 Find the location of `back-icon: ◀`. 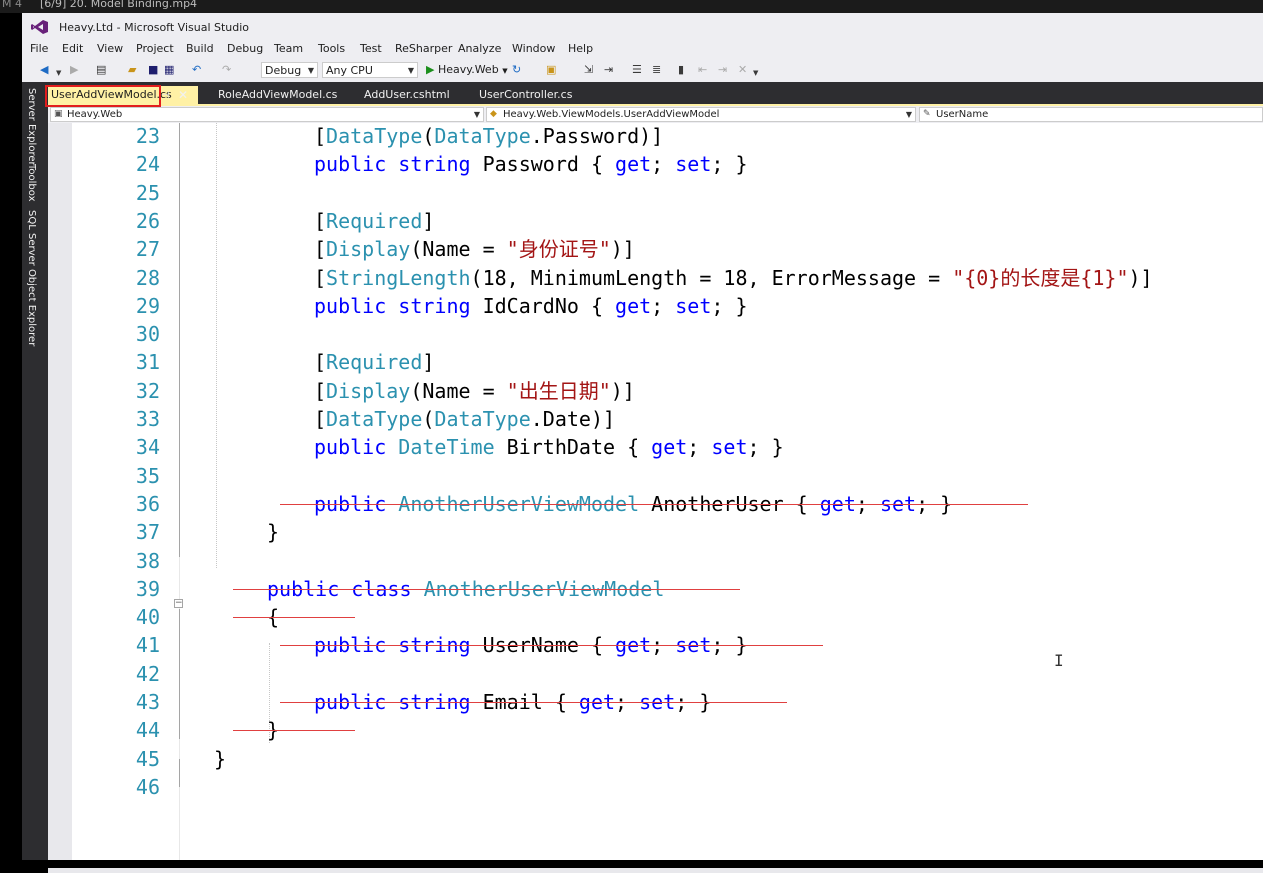

back-icon: ◀ is located at coordinates (44, 70).